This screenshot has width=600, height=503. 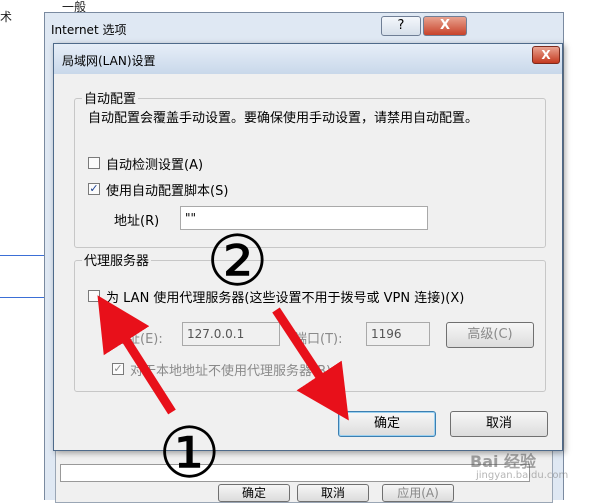 What do you see at coordinates (285, 298) in the screenshot?
I see `use-proxy-label: 为 LAN 使用代理服务器(这些设置不用于拨号或 VPN 连接)(X)` at bounding box center [285, 298].